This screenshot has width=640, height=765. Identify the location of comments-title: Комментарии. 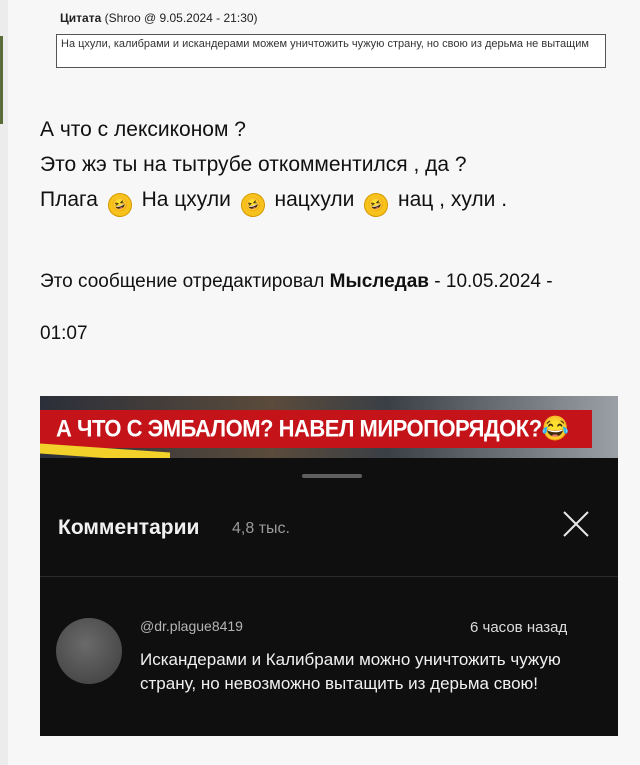
(129, 527).